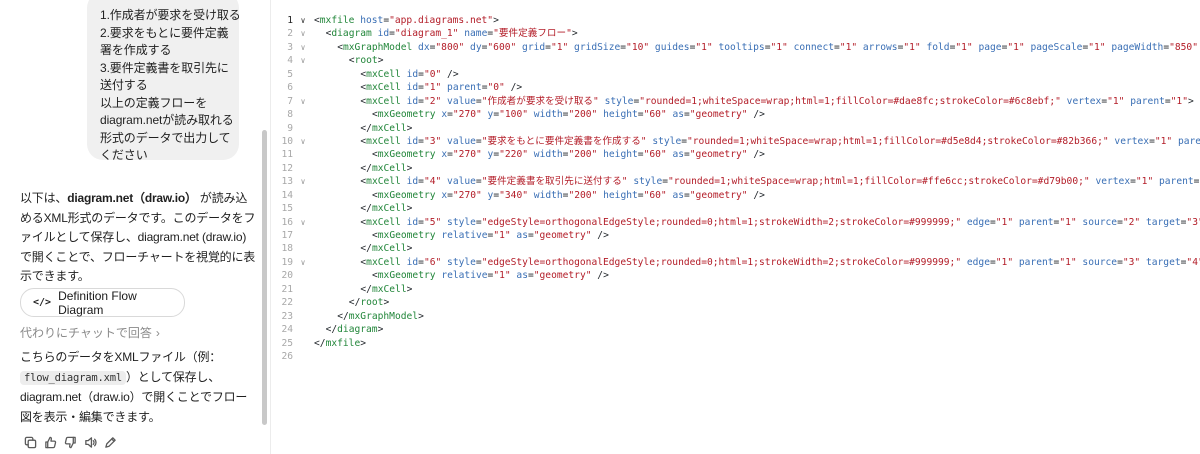  Describe the element at coordinates (287, 316) in the screenshot. I see `line-number: 23` at that location.